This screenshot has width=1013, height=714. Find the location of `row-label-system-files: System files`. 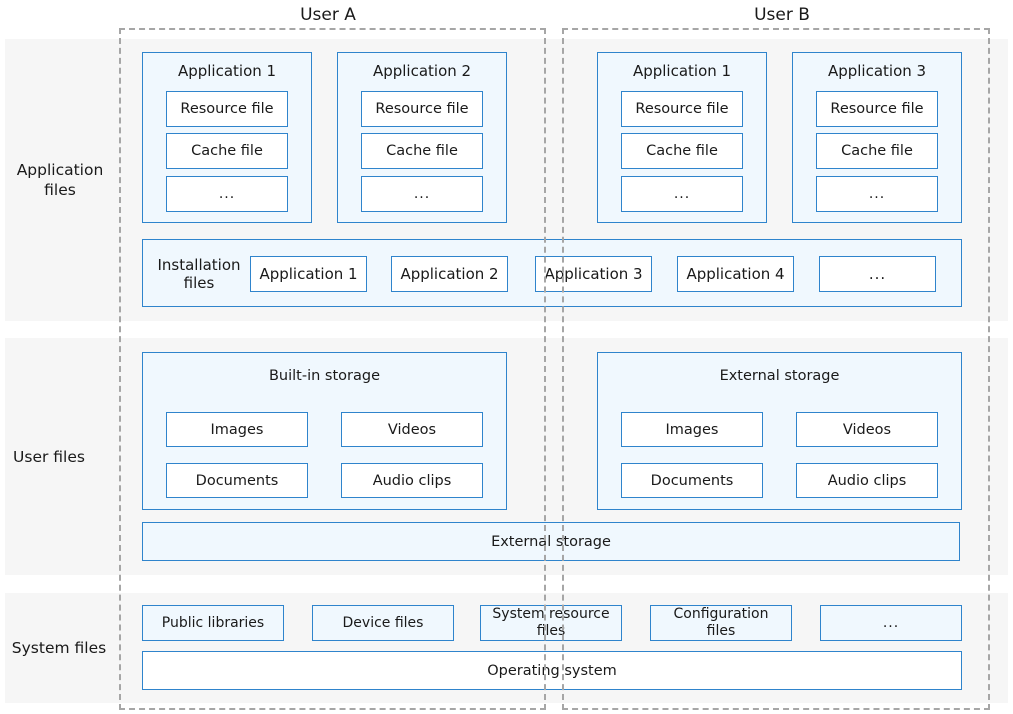

row-label-system-files: System files is located at coordinates (59, 648).